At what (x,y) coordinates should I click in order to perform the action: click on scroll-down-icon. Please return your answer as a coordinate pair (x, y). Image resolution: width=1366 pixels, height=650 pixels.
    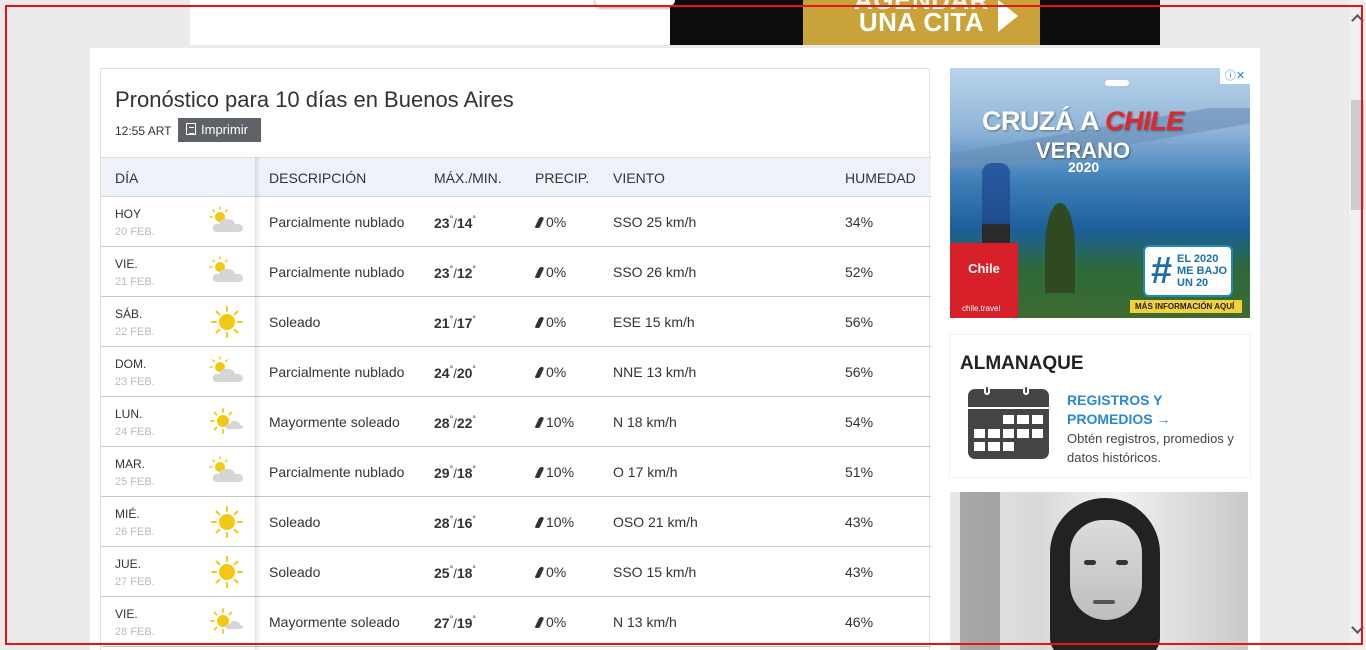
    Looking at the image, I should click on (1357, 627).